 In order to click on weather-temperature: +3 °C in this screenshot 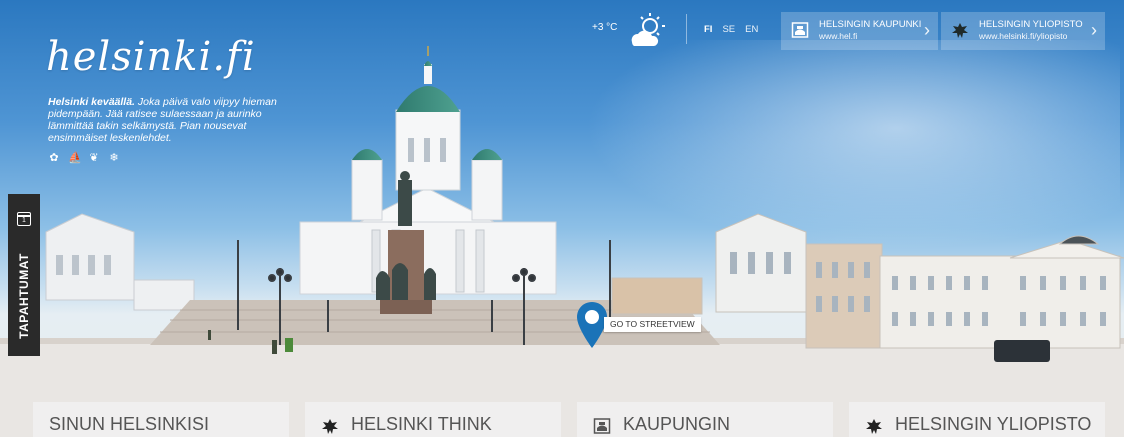, I will do `click(605, 27)`.